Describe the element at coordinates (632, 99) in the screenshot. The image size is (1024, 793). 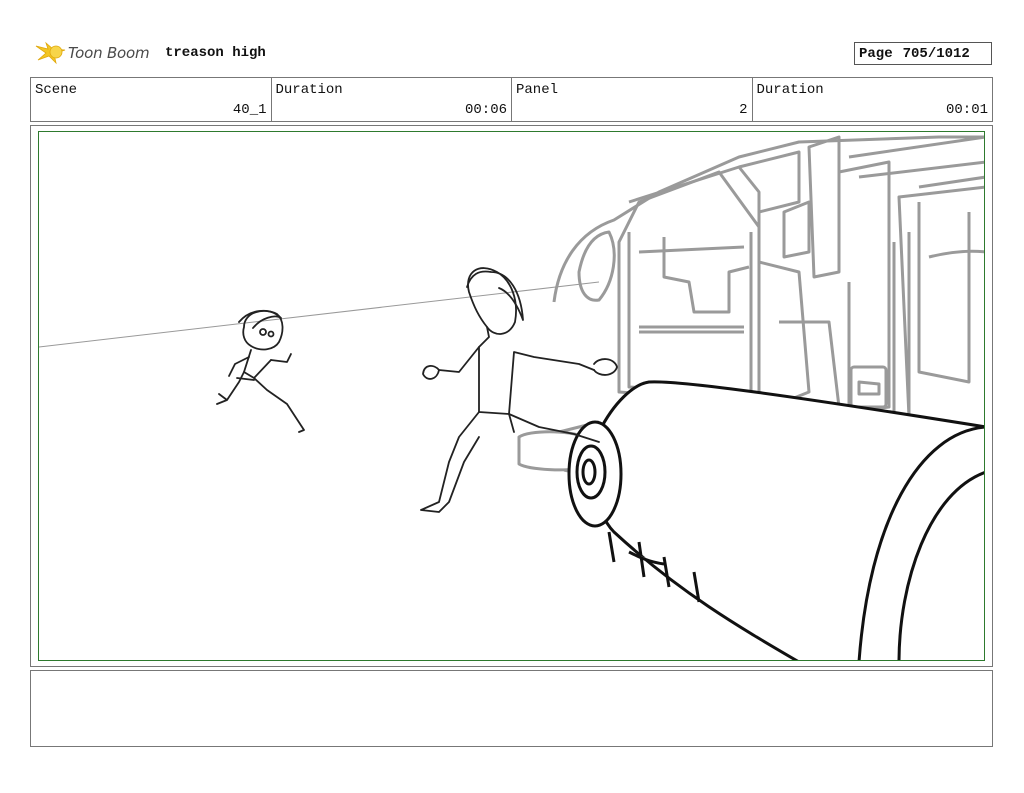
I see `panel-cell: Panel 2` at that location.